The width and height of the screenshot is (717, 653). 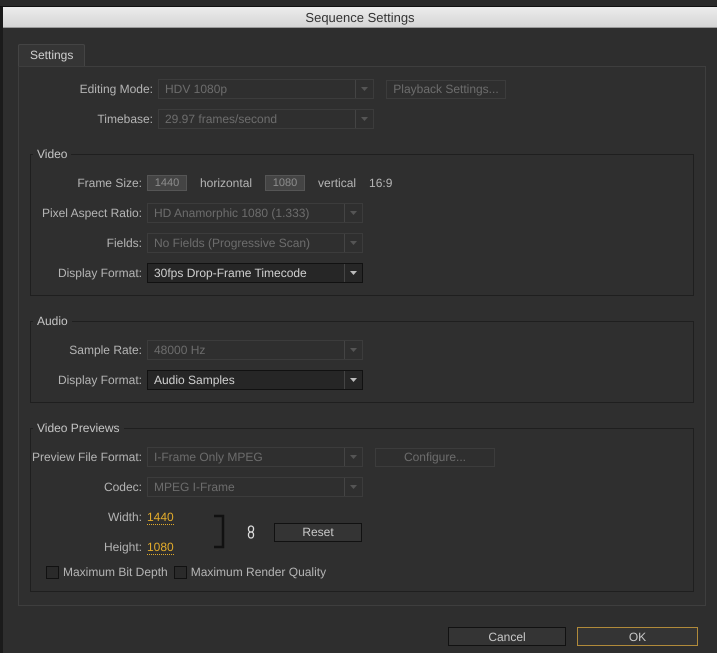 What do you see at coordinates (52, 321) in the screenshot?
I see `section-title: Audio` at bounding box center [52, 321].